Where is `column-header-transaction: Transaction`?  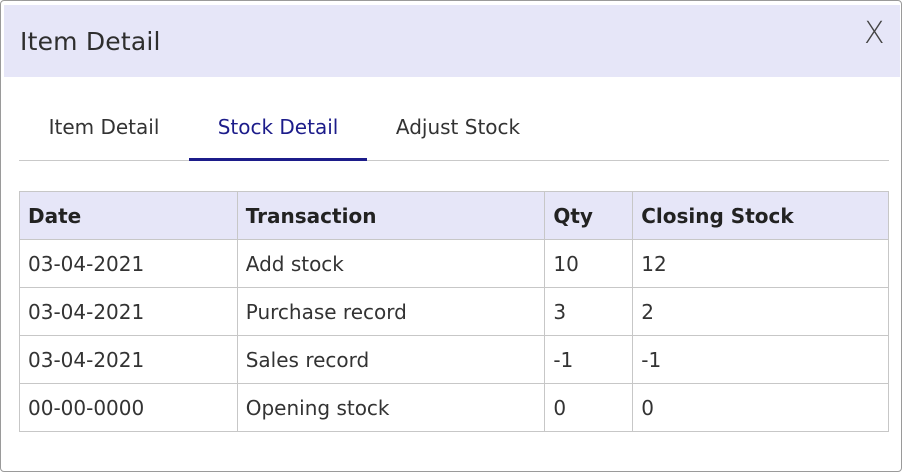
column-header-transaction: Transaction is located at coordinates (391, 215).